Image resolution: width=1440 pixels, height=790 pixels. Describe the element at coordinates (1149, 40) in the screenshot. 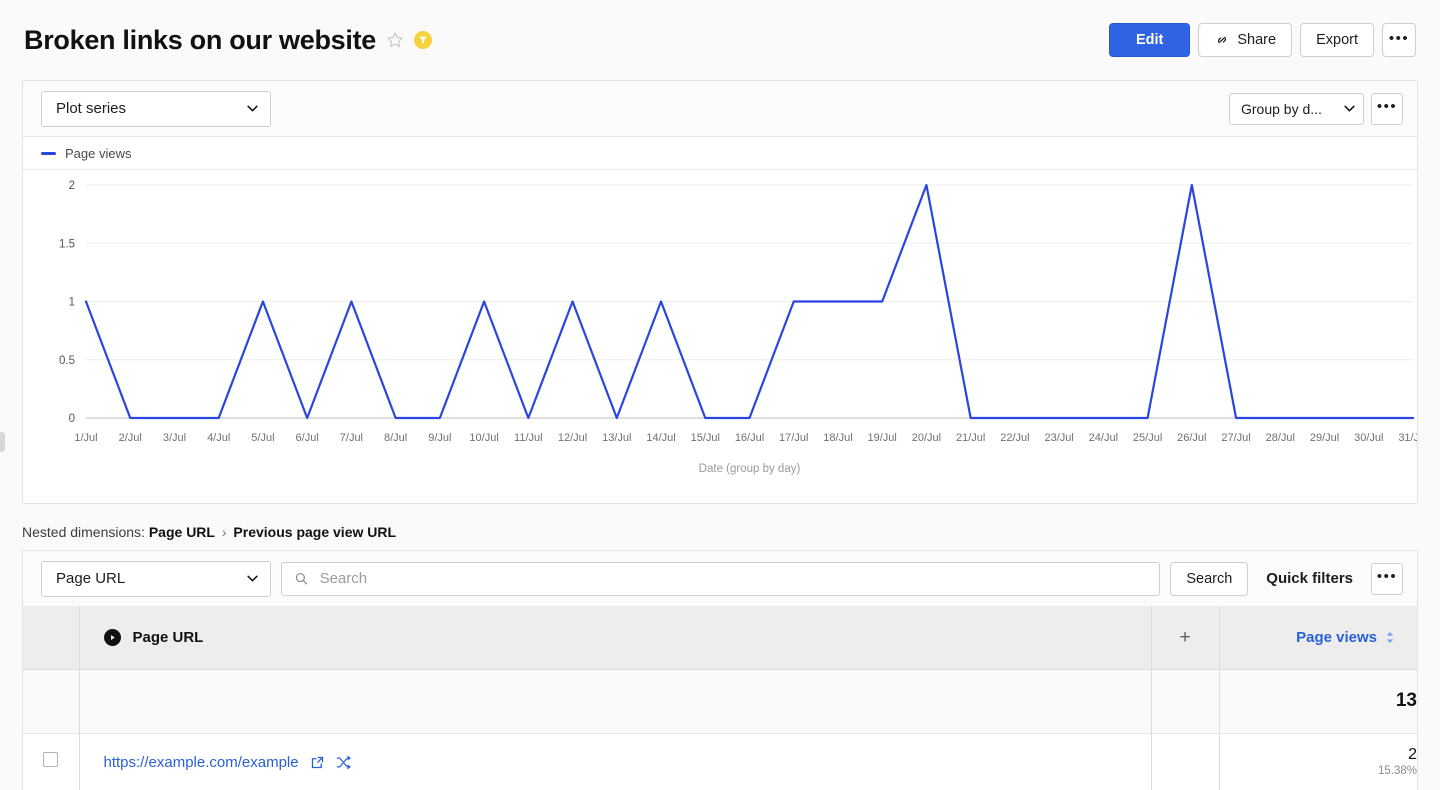

I see `edit-button: Edit` at that location.